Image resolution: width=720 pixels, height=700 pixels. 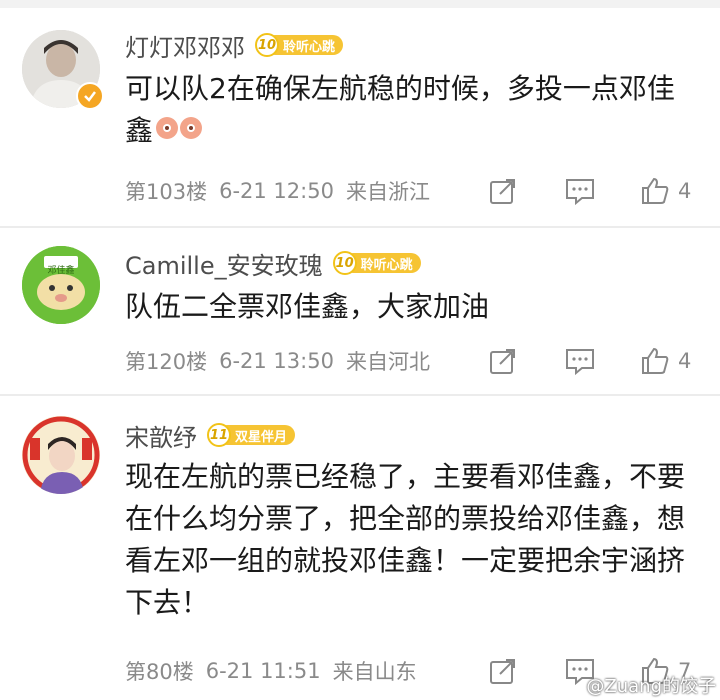 I want to click on floor-number: 第120楼, so click(x=166, y=362).